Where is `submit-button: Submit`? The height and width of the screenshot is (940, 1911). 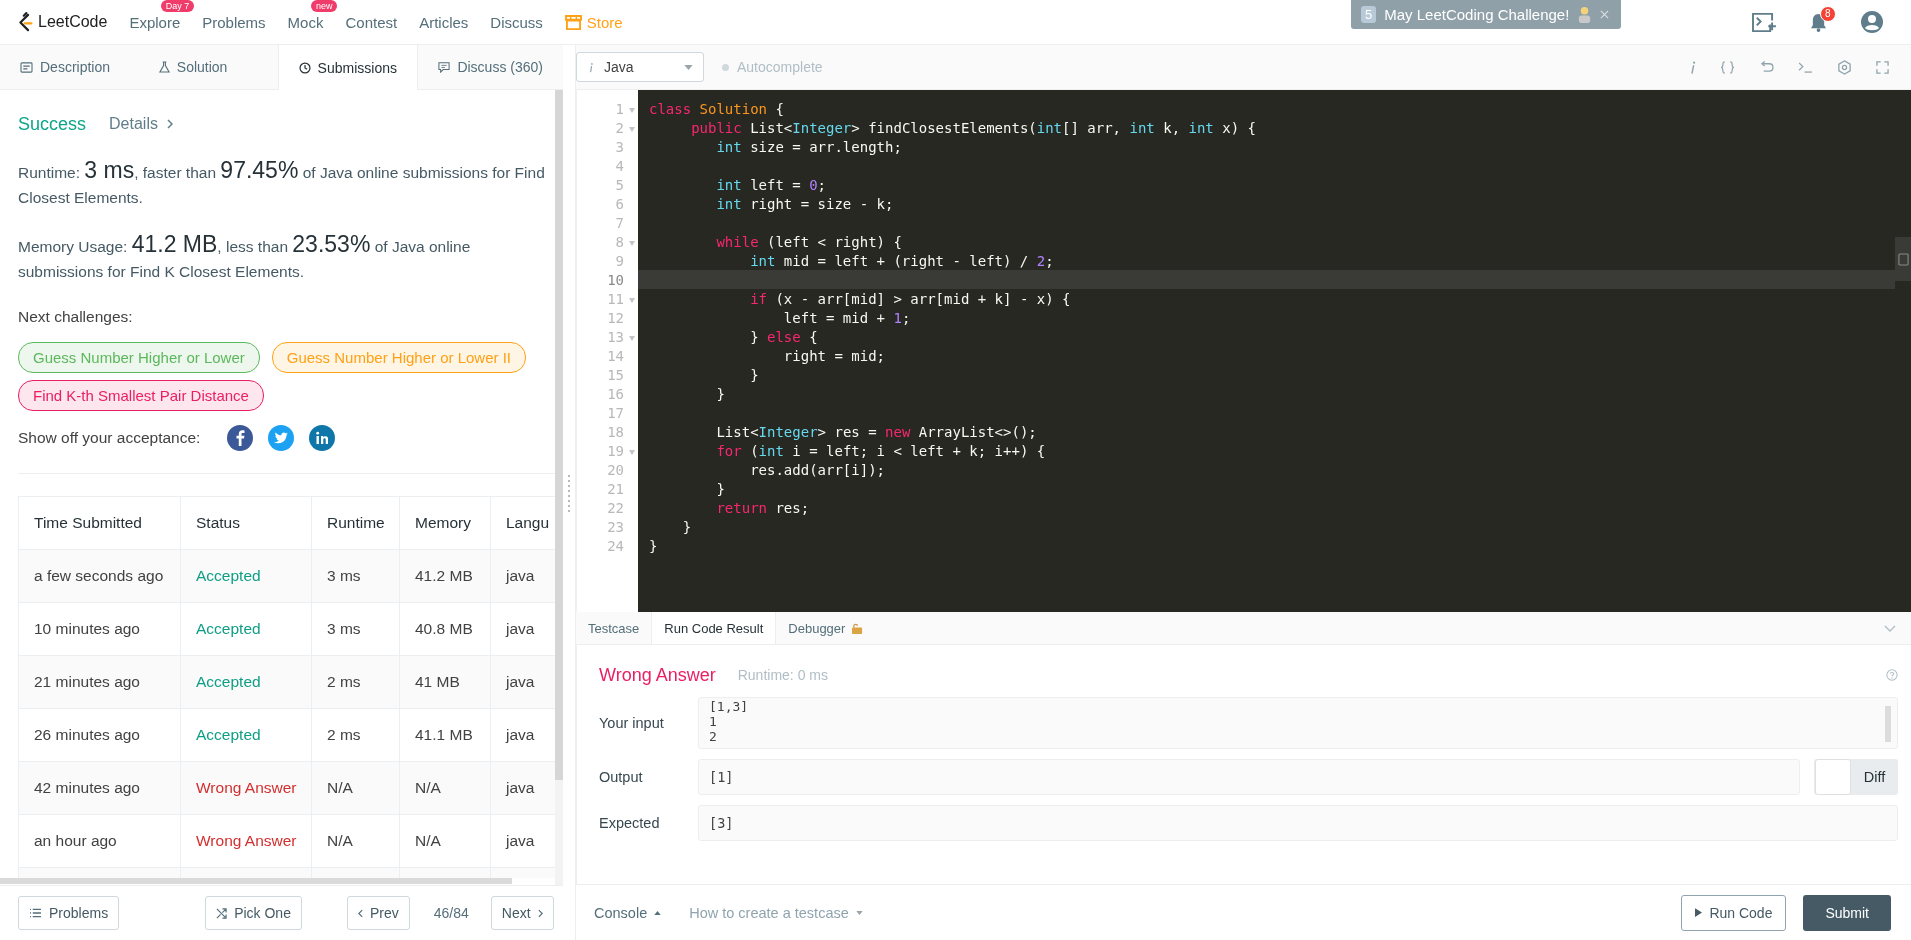
submit-button: Submit is located at coordinates (1847, 912).